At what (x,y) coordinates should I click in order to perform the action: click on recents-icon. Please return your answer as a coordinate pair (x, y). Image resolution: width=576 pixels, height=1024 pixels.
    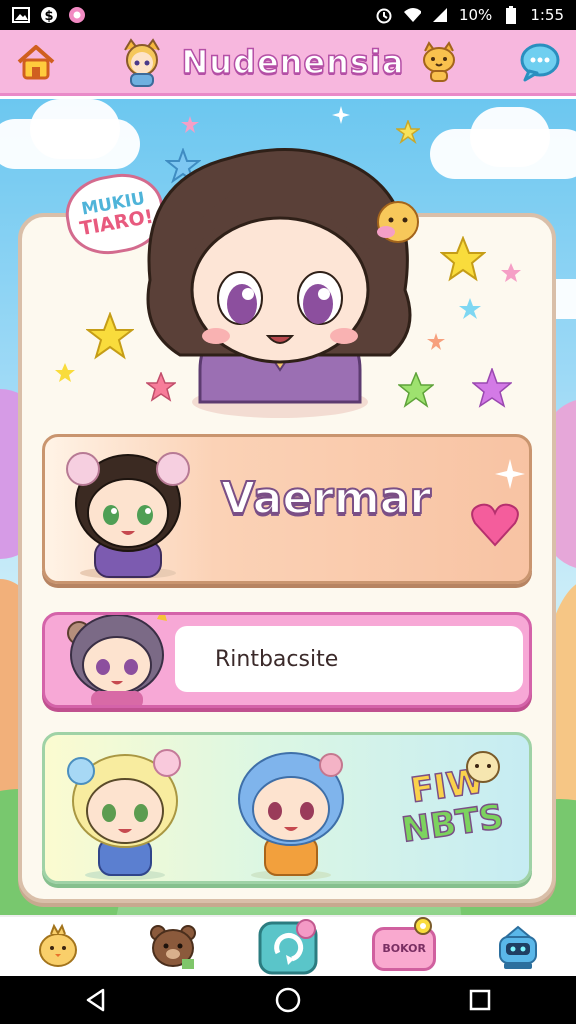
    Looking at the image, I should click on (480, 1000).